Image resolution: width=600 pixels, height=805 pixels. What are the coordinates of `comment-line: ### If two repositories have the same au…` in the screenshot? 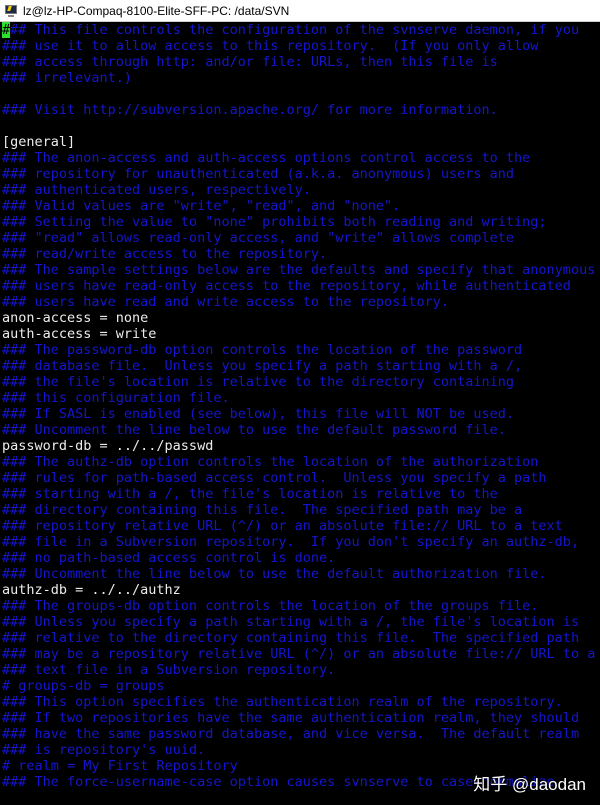 It's located at (300, 718).